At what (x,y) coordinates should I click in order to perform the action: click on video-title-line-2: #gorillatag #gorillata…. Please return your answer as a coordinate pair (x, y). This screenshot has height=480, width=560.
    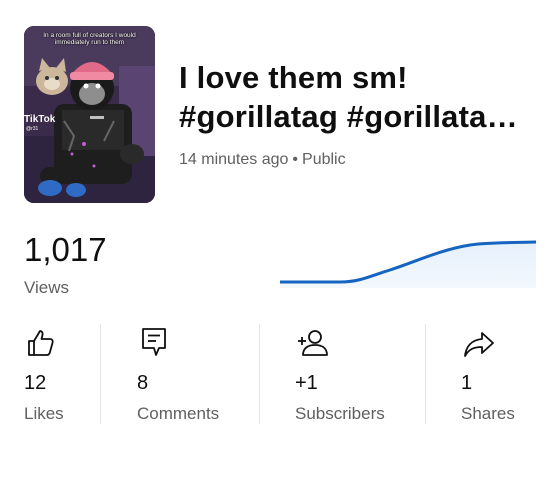
    Looking at the image, I should click on (348, 116).